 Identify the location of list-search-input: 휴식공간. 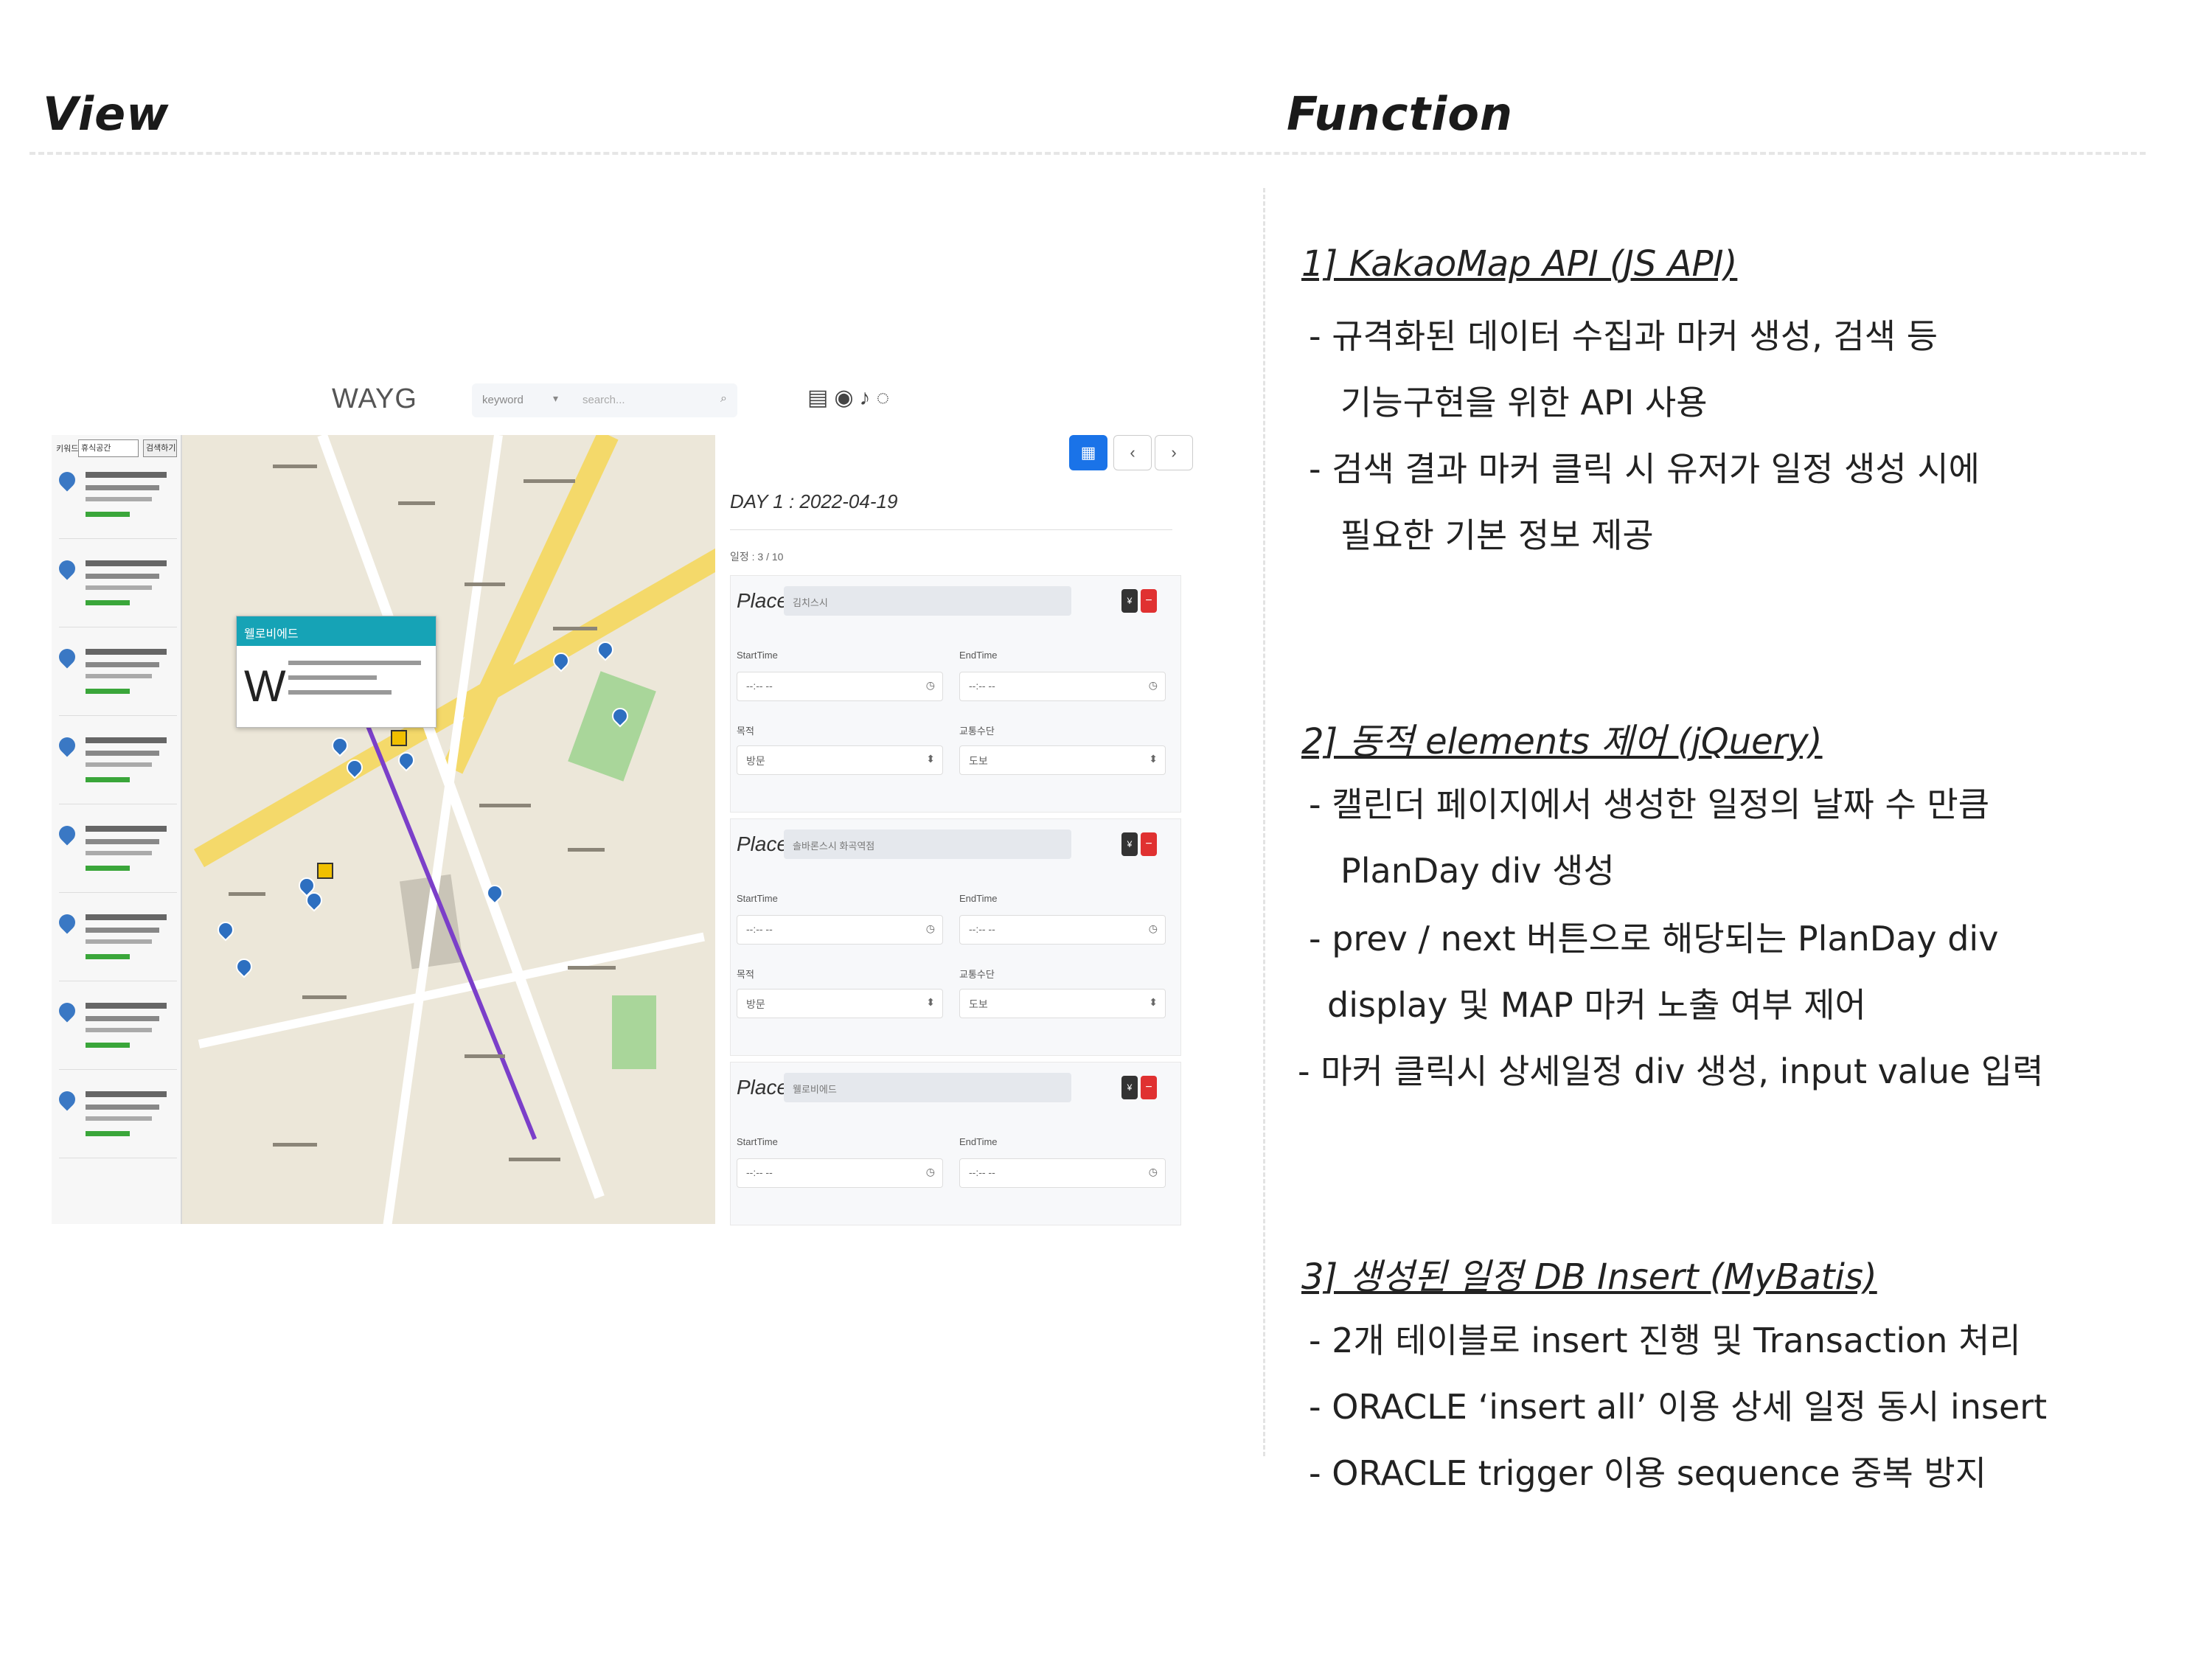
(108, 448).